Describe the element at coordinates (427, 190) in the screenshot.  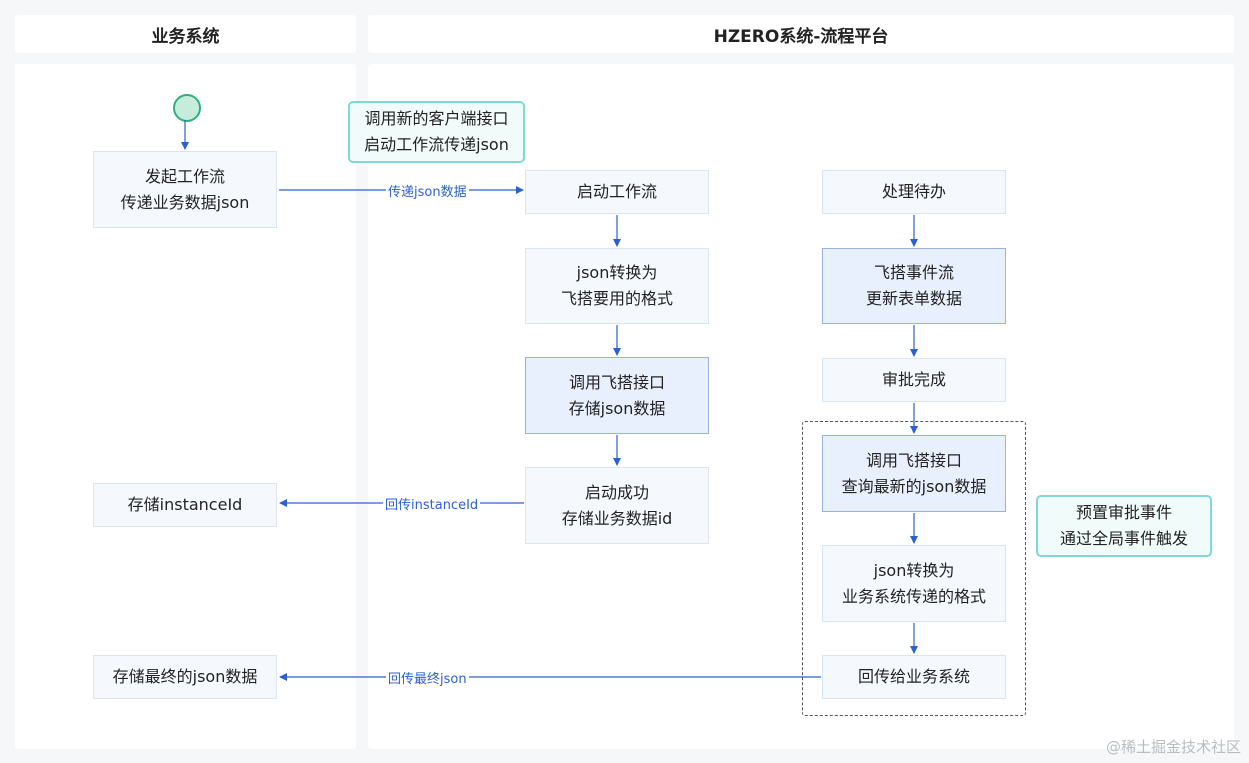
I see `edge-label-pass-json: 传递json数据` at that location.